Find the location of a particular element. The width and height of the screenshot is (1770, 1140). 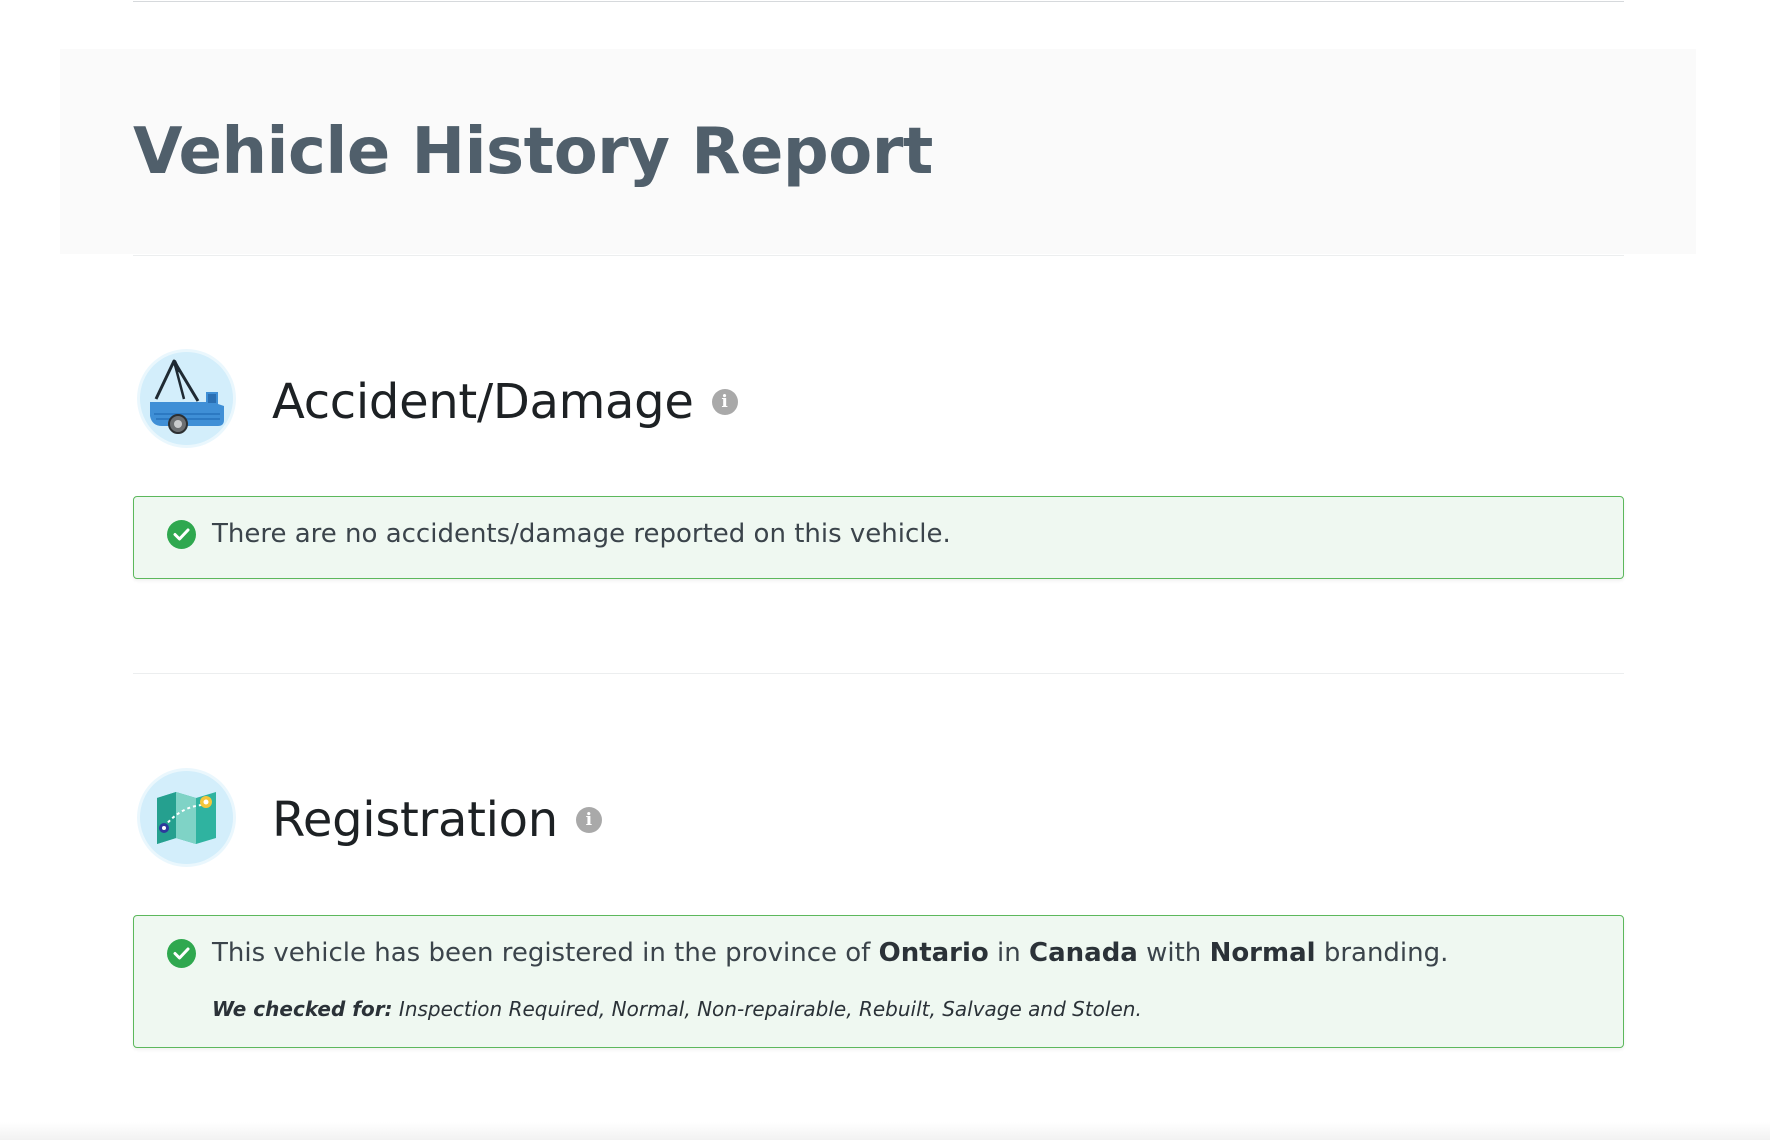

map-icon is located at coordinates (186, 817).